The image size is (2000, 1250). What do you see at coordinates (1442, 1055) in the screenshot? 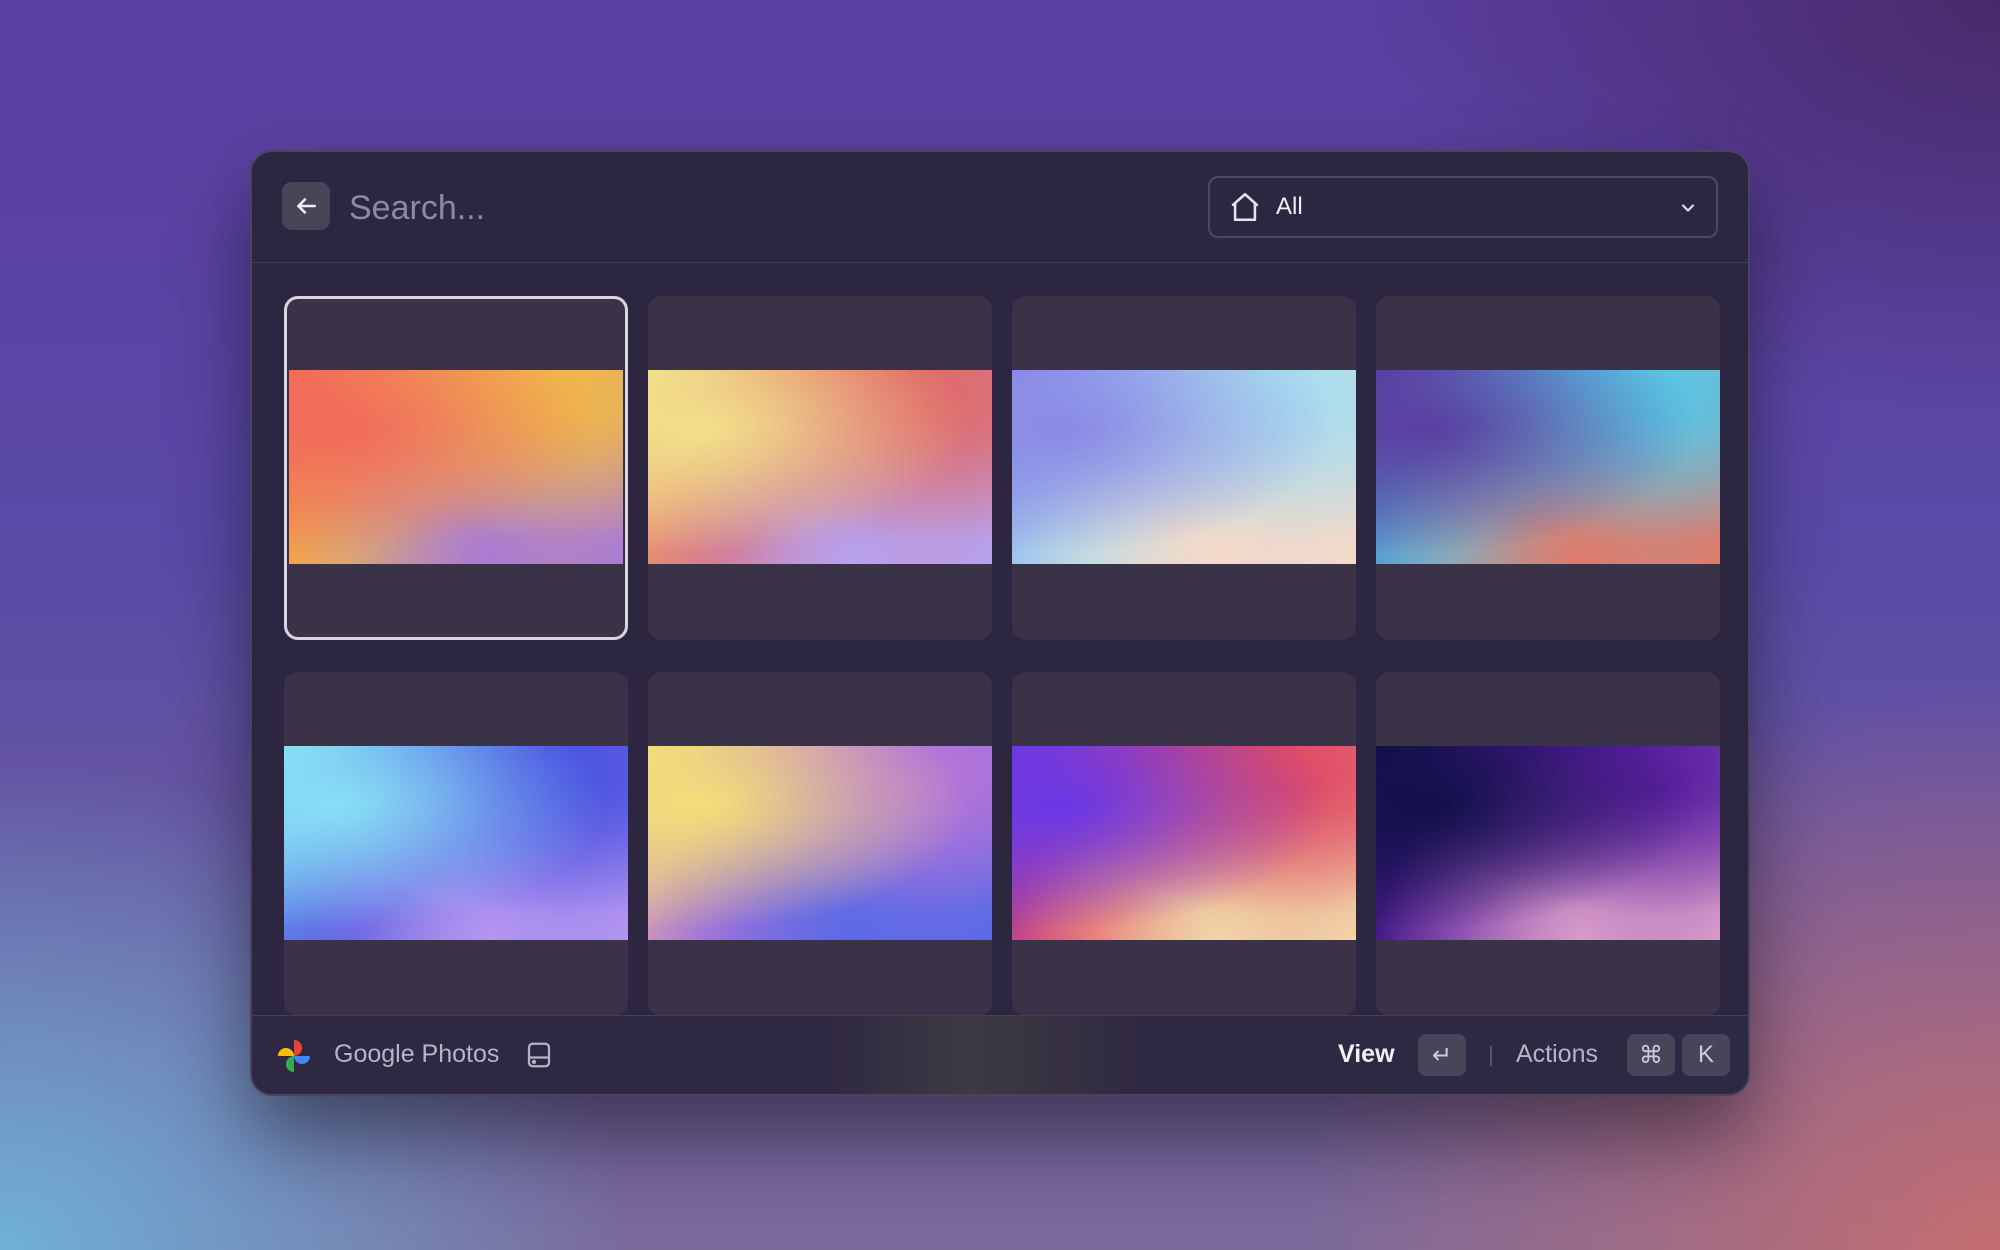
I see `enter-key-hint: ↵` at bounding box center [1442, 1055].